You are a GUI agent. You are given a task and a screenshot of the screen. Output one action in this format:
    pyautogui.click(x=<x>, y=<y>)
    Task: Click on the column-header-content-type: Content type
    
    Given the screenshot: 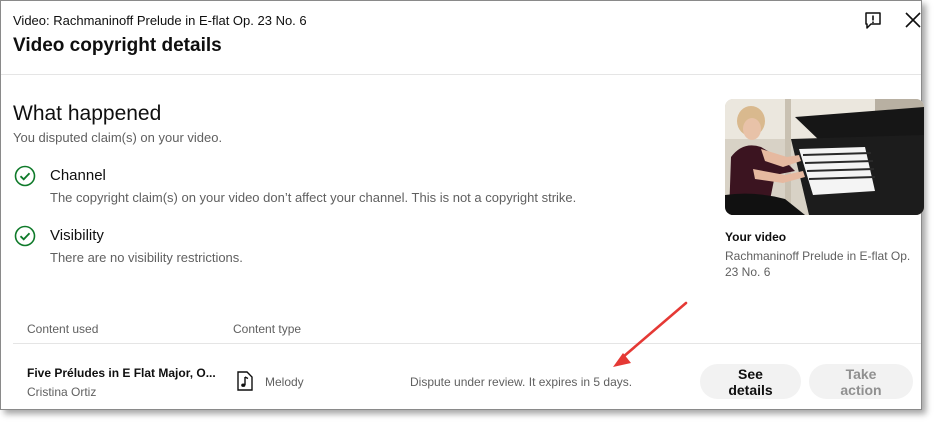 What is the action you would take?
    pyautogui.click(x=267, y=329)
    